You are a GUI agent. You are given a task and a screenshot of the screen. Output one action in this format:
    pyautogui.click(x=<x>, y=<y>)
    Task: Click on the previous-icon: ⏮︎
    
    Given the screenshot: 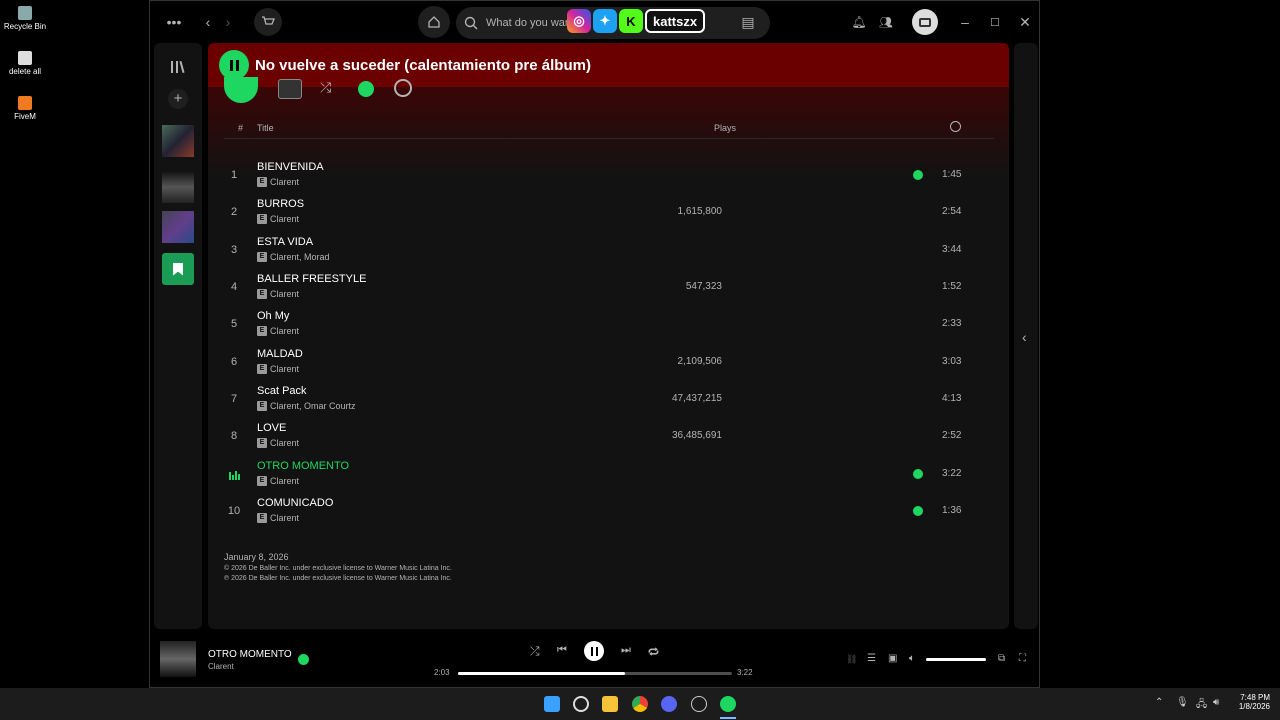 What is the action you would take?
    pyautogui.click(x=562, y=650)
    